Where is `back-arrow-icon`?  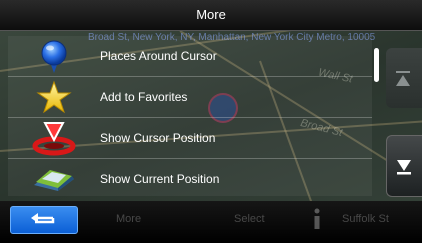 back-arrow-icon is located at coordinates (43, 218).